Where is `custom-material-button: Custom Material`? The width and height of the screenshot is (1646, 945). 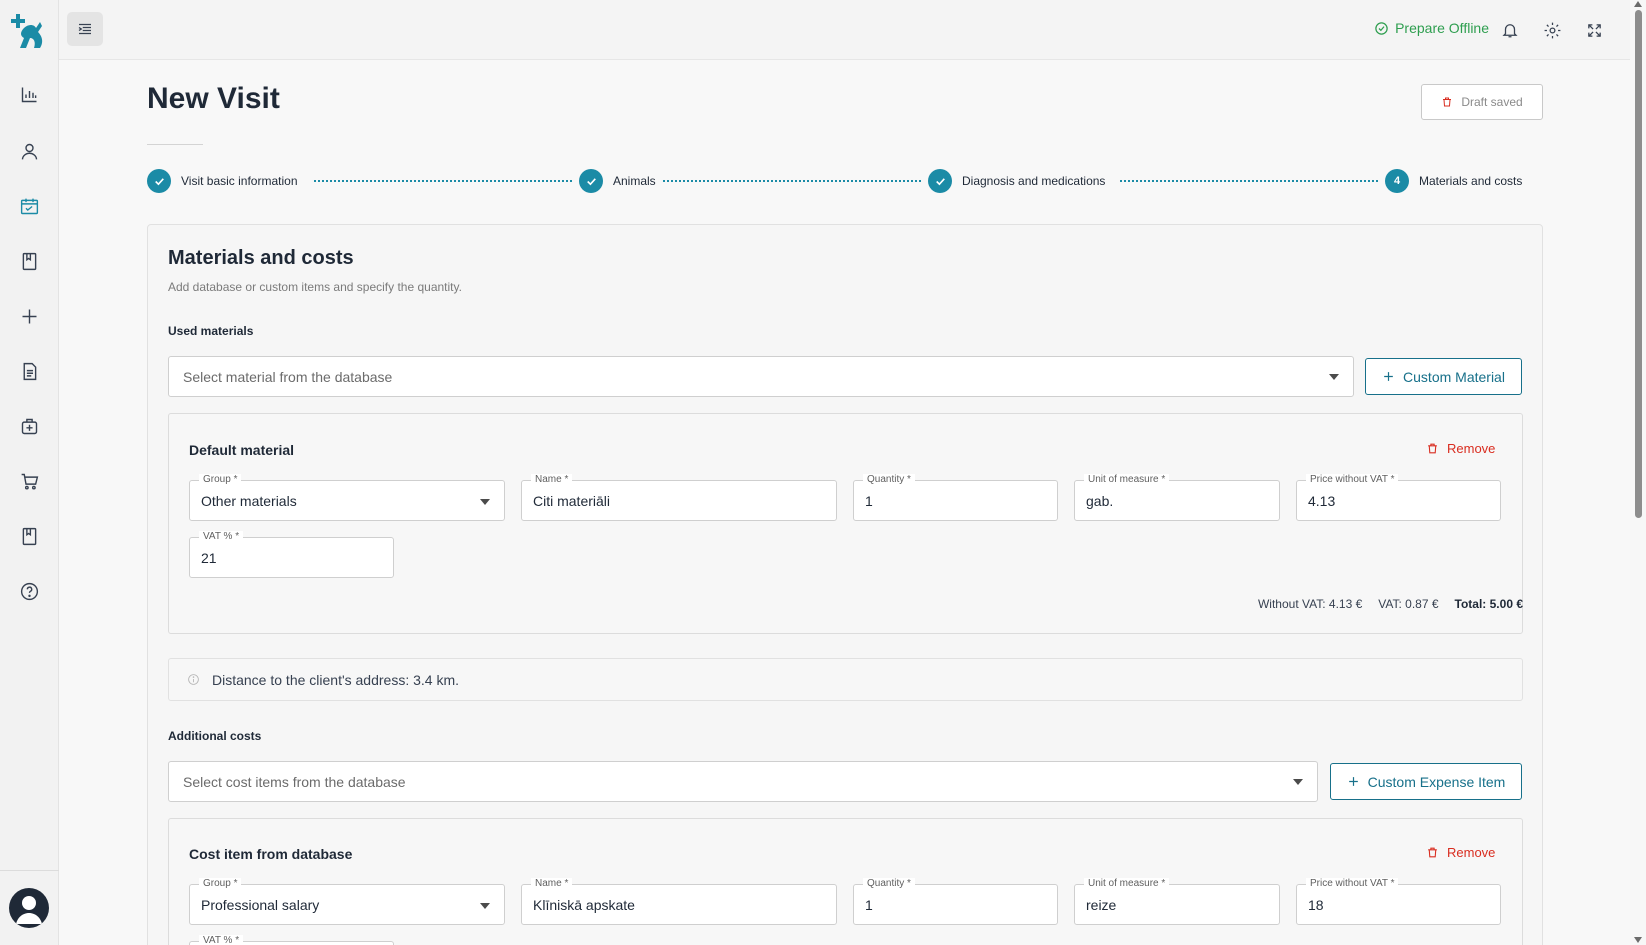 custom-material-button: Custom Material is located at coordinates (1443, 376).